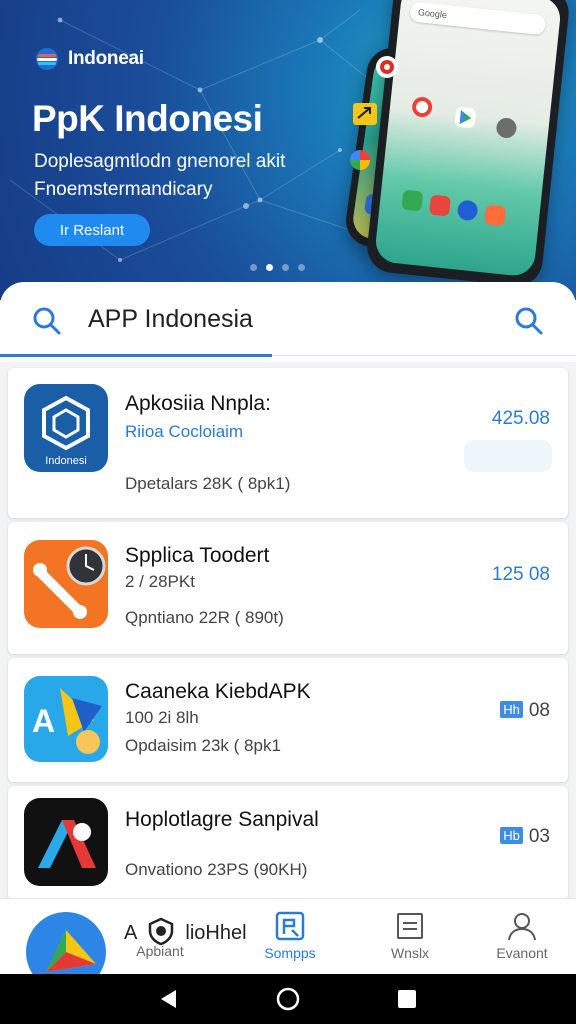 The width and height of the screenshot is (576, 1024). I want to click on app-developer: Riioa Cocloiaim, so click(184, 432).